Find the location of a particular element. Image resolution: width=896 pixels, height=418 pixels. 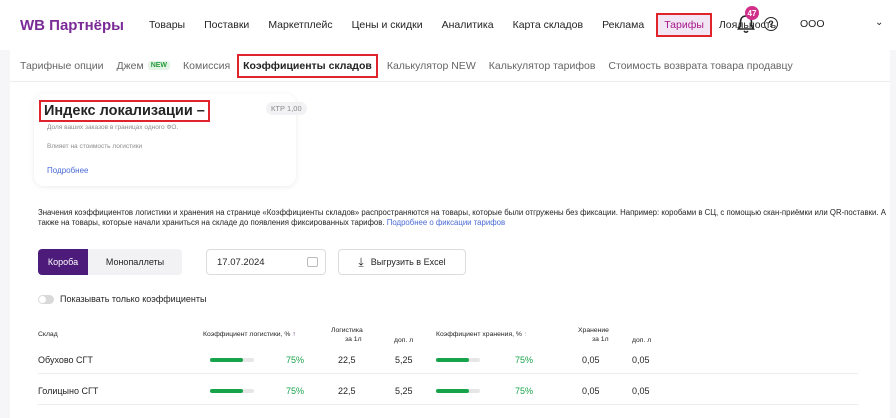

coefficients-only-toggle-row: Показывать только коэффициенты is located at coordinates (122, 299).